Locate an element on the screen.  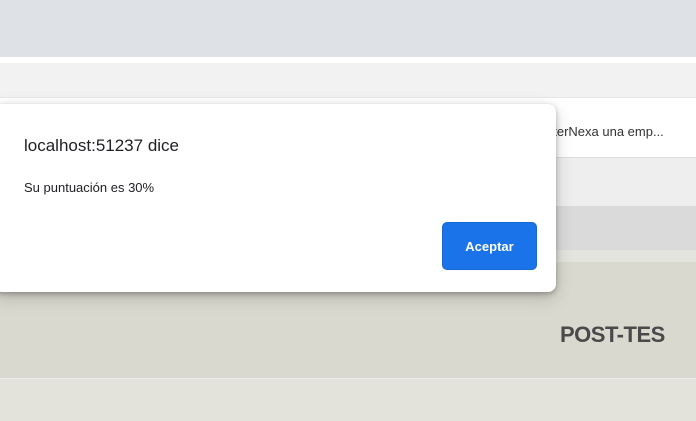
page-title: POST-TES is located at coordinates (612, 334).